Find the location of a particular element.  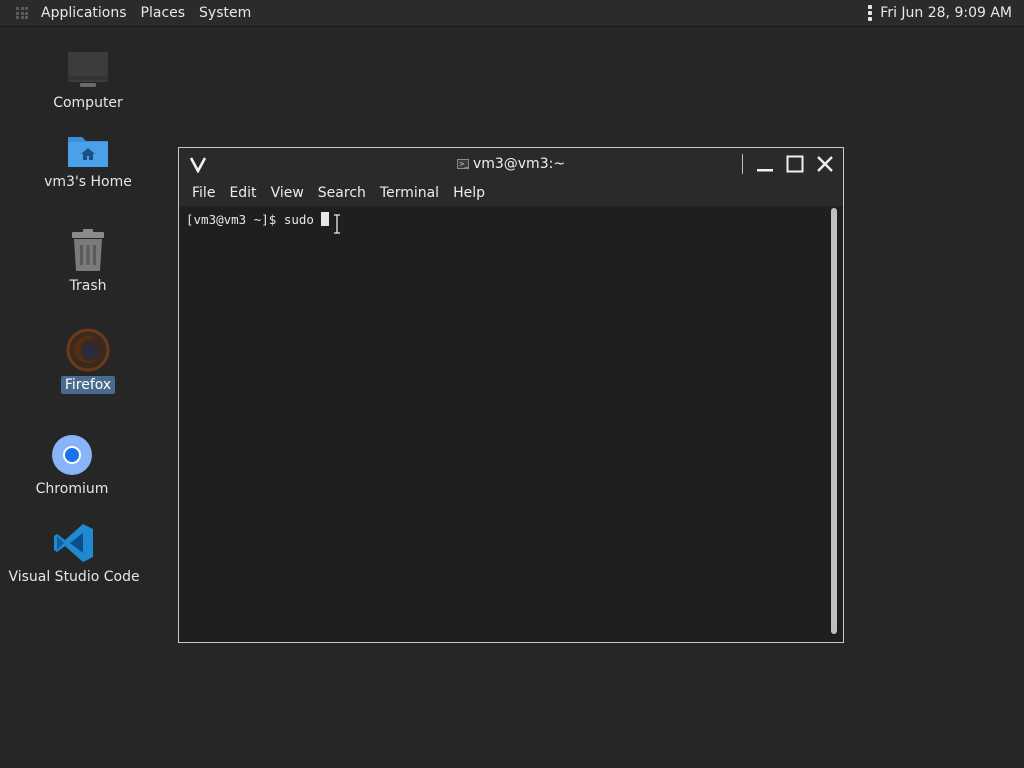

terminal-icon: >_ is located at coordinates (462, 164).